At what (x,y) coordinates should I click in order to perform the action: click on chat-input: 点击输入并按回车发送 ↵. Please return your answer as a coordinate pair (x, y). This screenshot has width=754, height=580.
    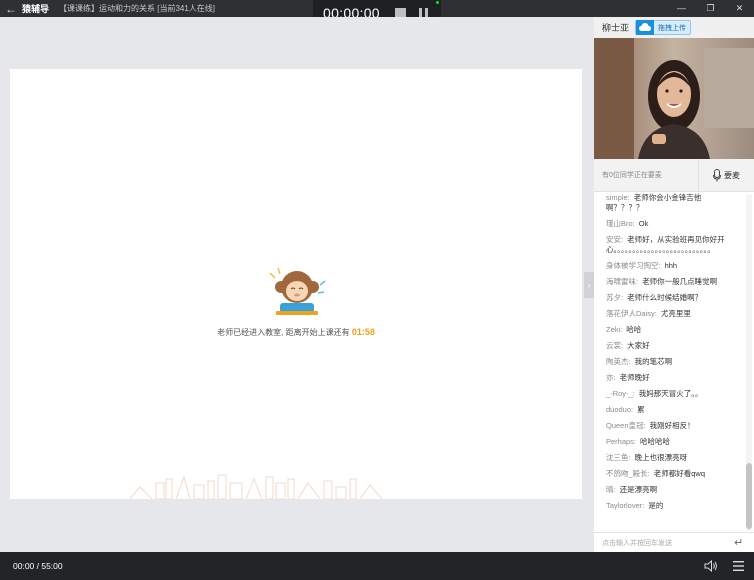
    Looking at the image, I should click on (674, 542).